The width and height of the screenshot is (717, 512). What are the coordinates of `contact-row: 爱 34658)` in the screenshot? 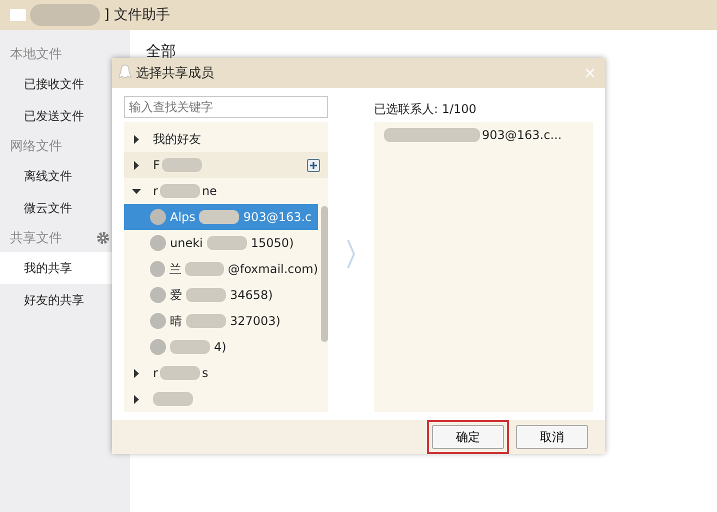 It's located at (221, 295).